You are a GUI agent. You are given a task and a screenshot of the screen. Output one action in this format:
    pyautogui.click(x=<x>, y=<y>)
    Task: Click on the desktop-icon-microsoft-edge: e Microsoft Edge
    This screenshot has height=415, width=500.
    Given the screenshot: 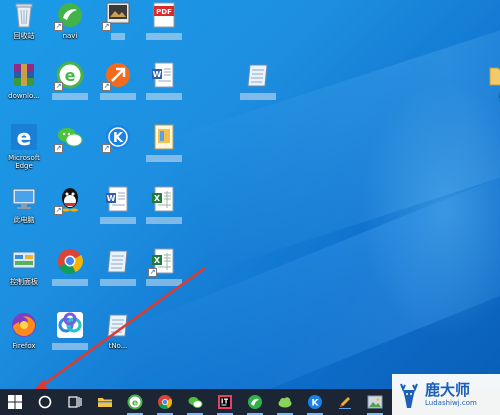 What is the action you would take?
    pyautogui.click(x=24, y=146)
    